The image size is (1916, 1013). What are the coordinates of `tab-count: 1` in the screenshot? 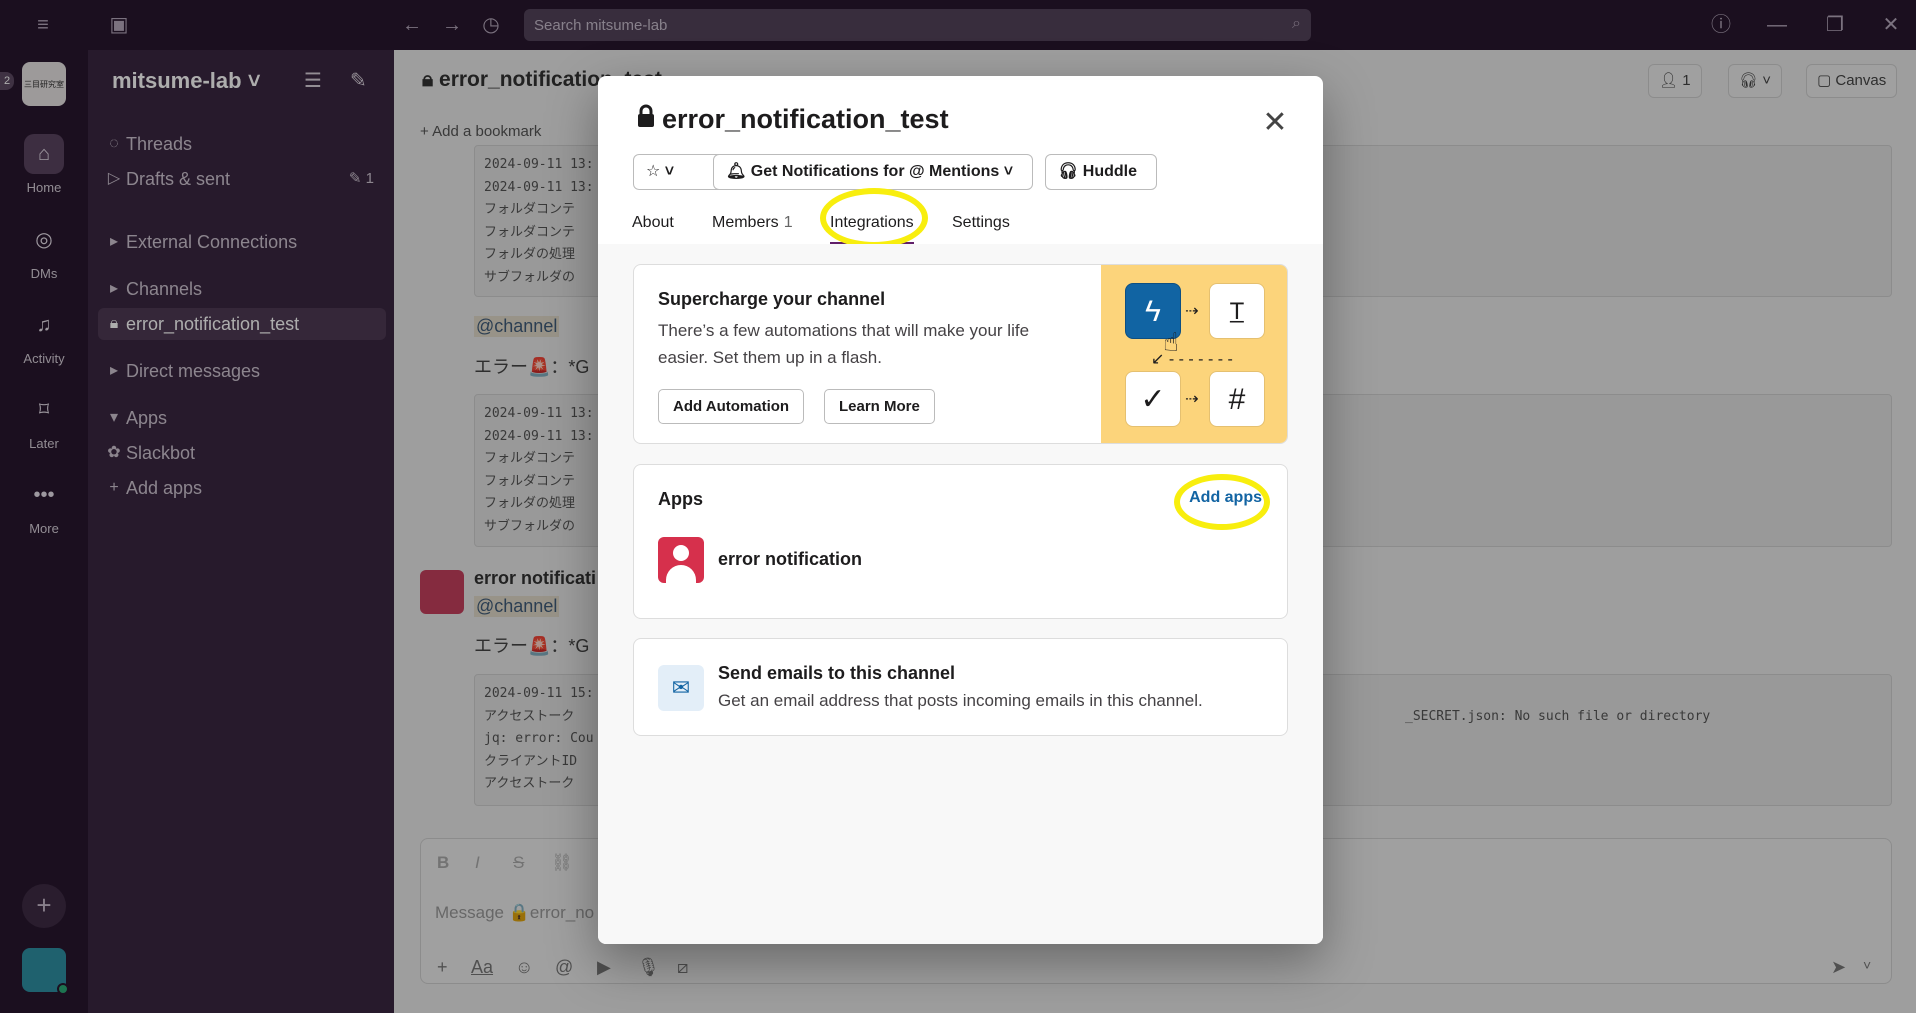 It's located at (788, 222).